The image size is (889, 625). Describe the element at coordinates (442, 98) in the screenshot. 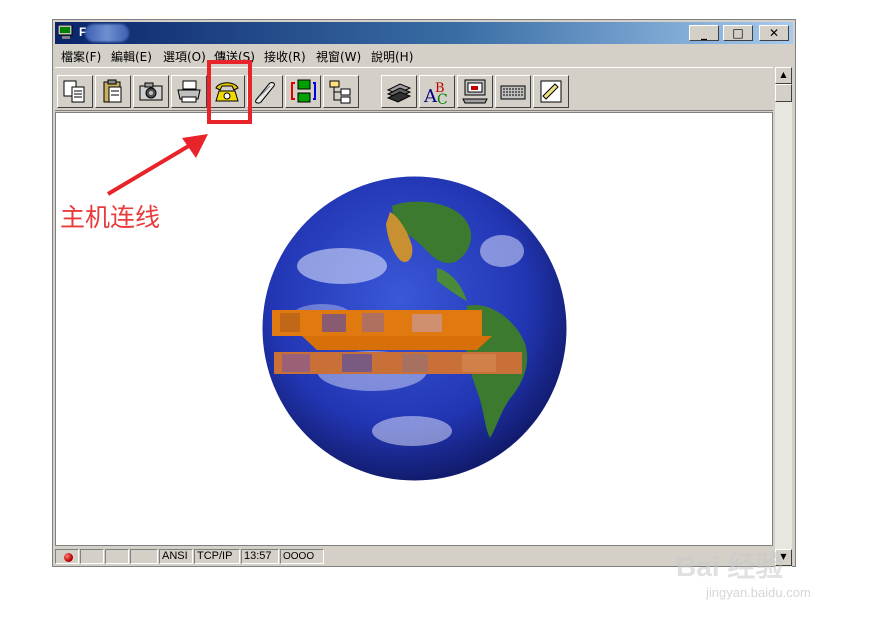

I see `svg-text: C` at that location.